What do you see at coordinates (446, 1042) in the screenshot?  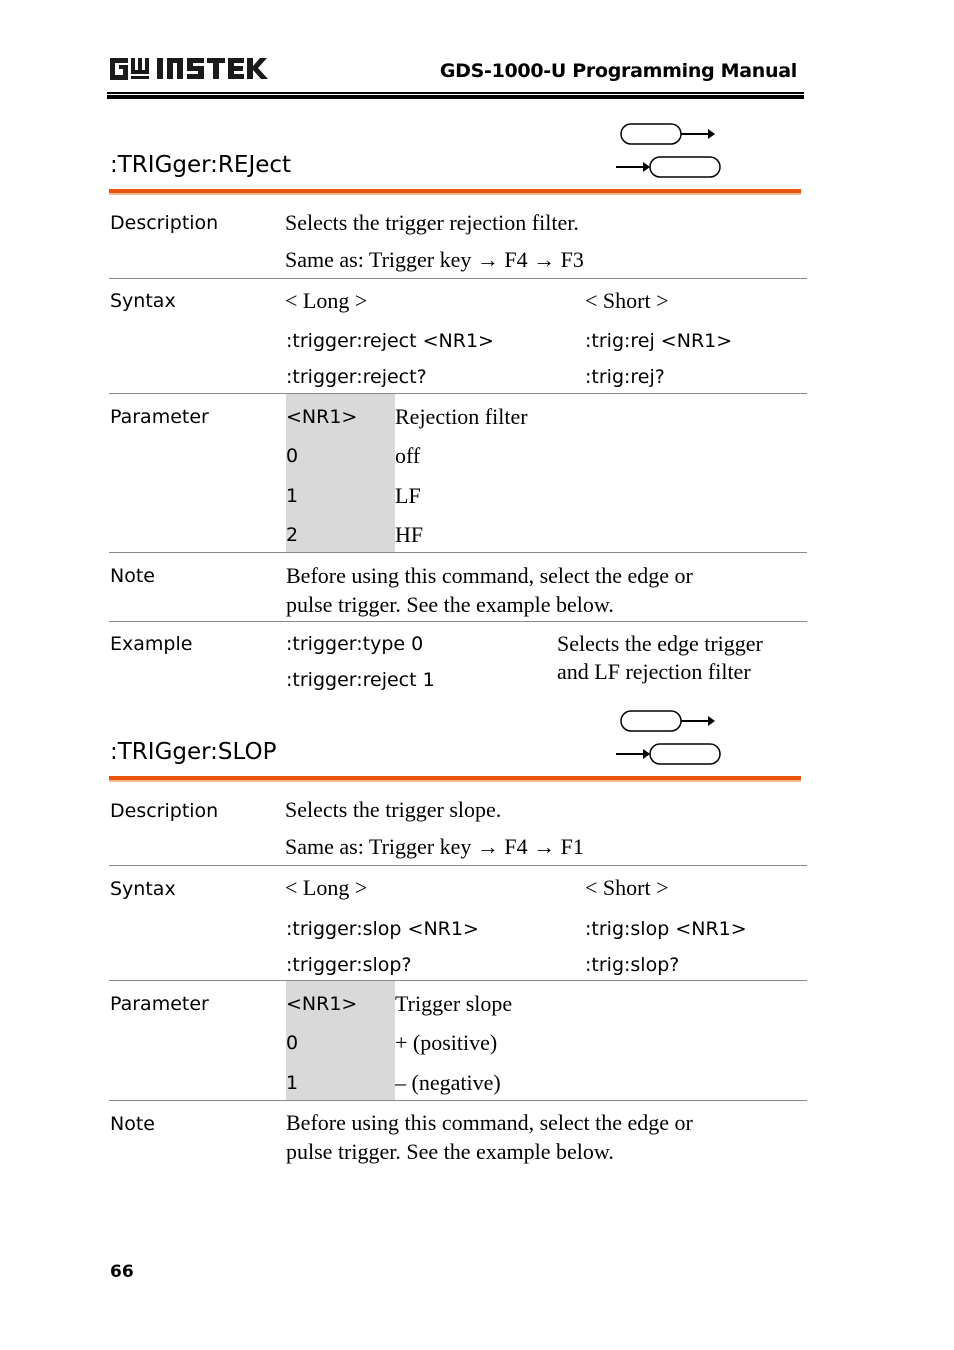 I see `parameter-value: + (positive)` at bounding box center [446, 1042].